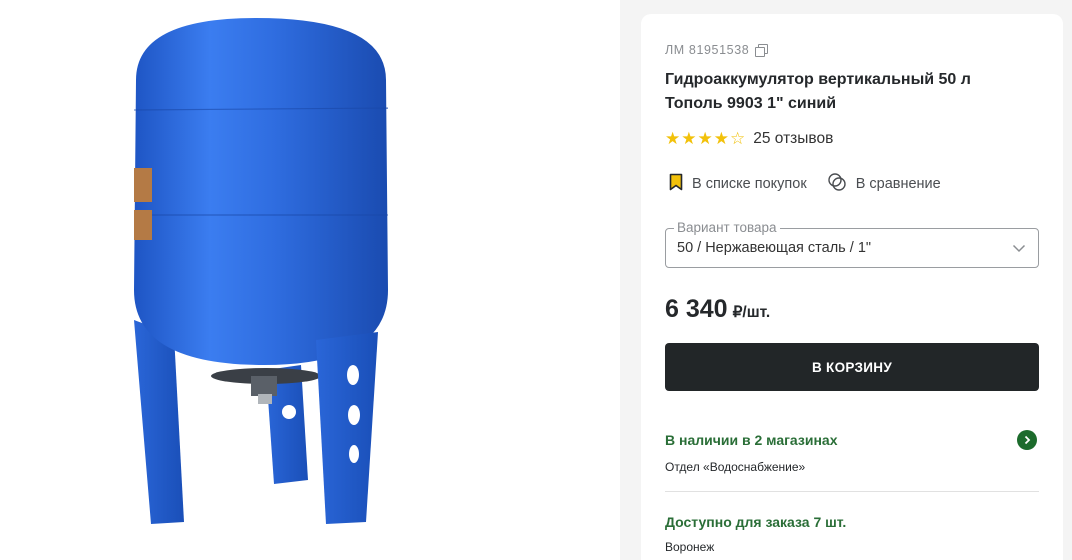 The height and width of the screenshot is (560, 1072). Describe the element at coordinates (852, 367) in the screenshot. I see `add-to-cart-button: В КОРЗИНУ` at that location.